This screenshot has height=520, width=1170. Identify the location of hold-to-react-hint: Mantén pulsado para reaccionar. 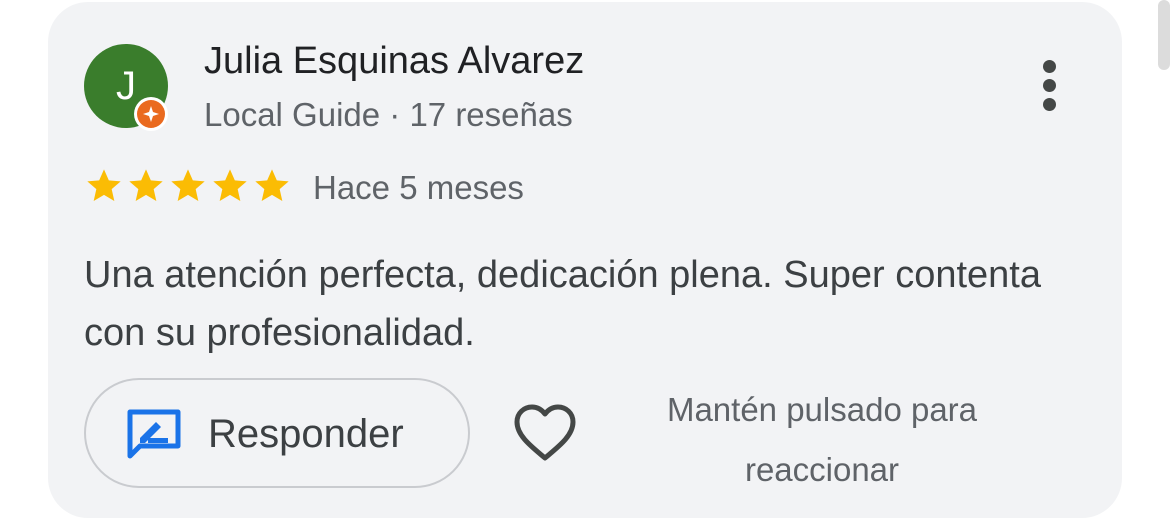
(822, 439).